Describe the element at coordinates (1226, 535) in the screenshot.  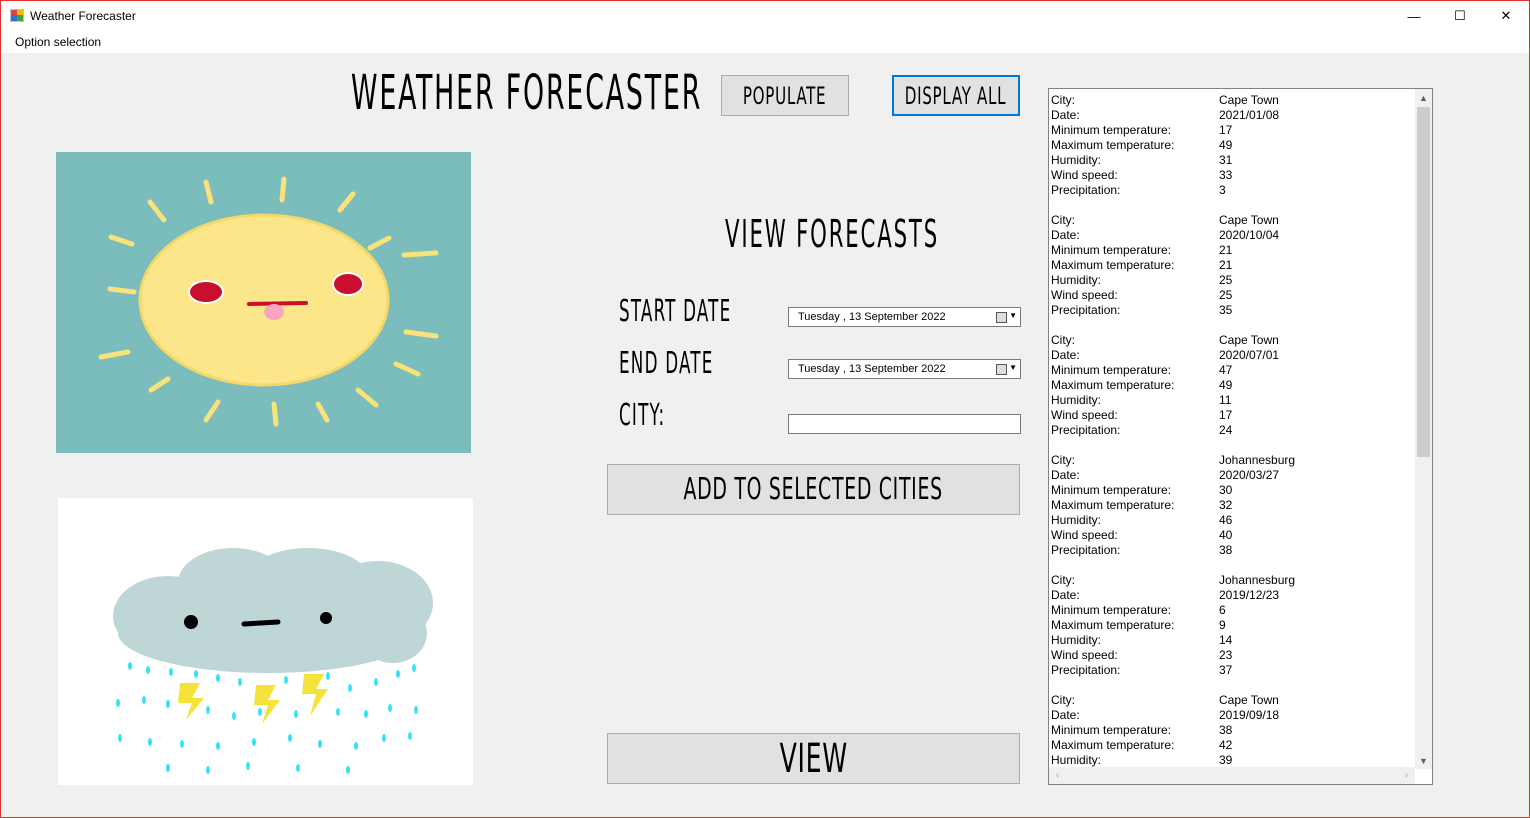
I see `record-field-value: 40` at that location.